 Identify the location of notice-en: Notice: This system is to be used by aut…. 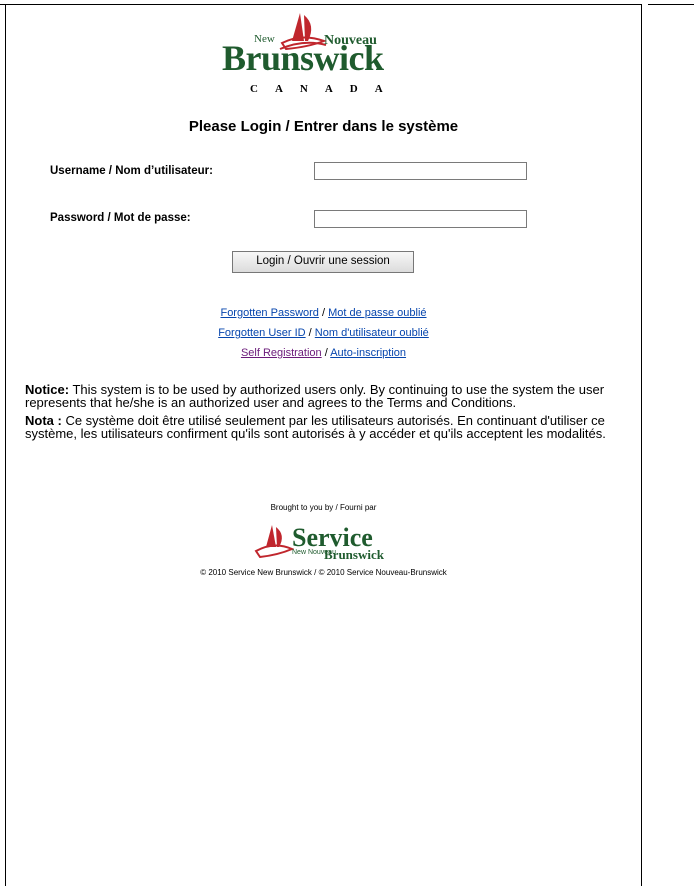
(330, 396).